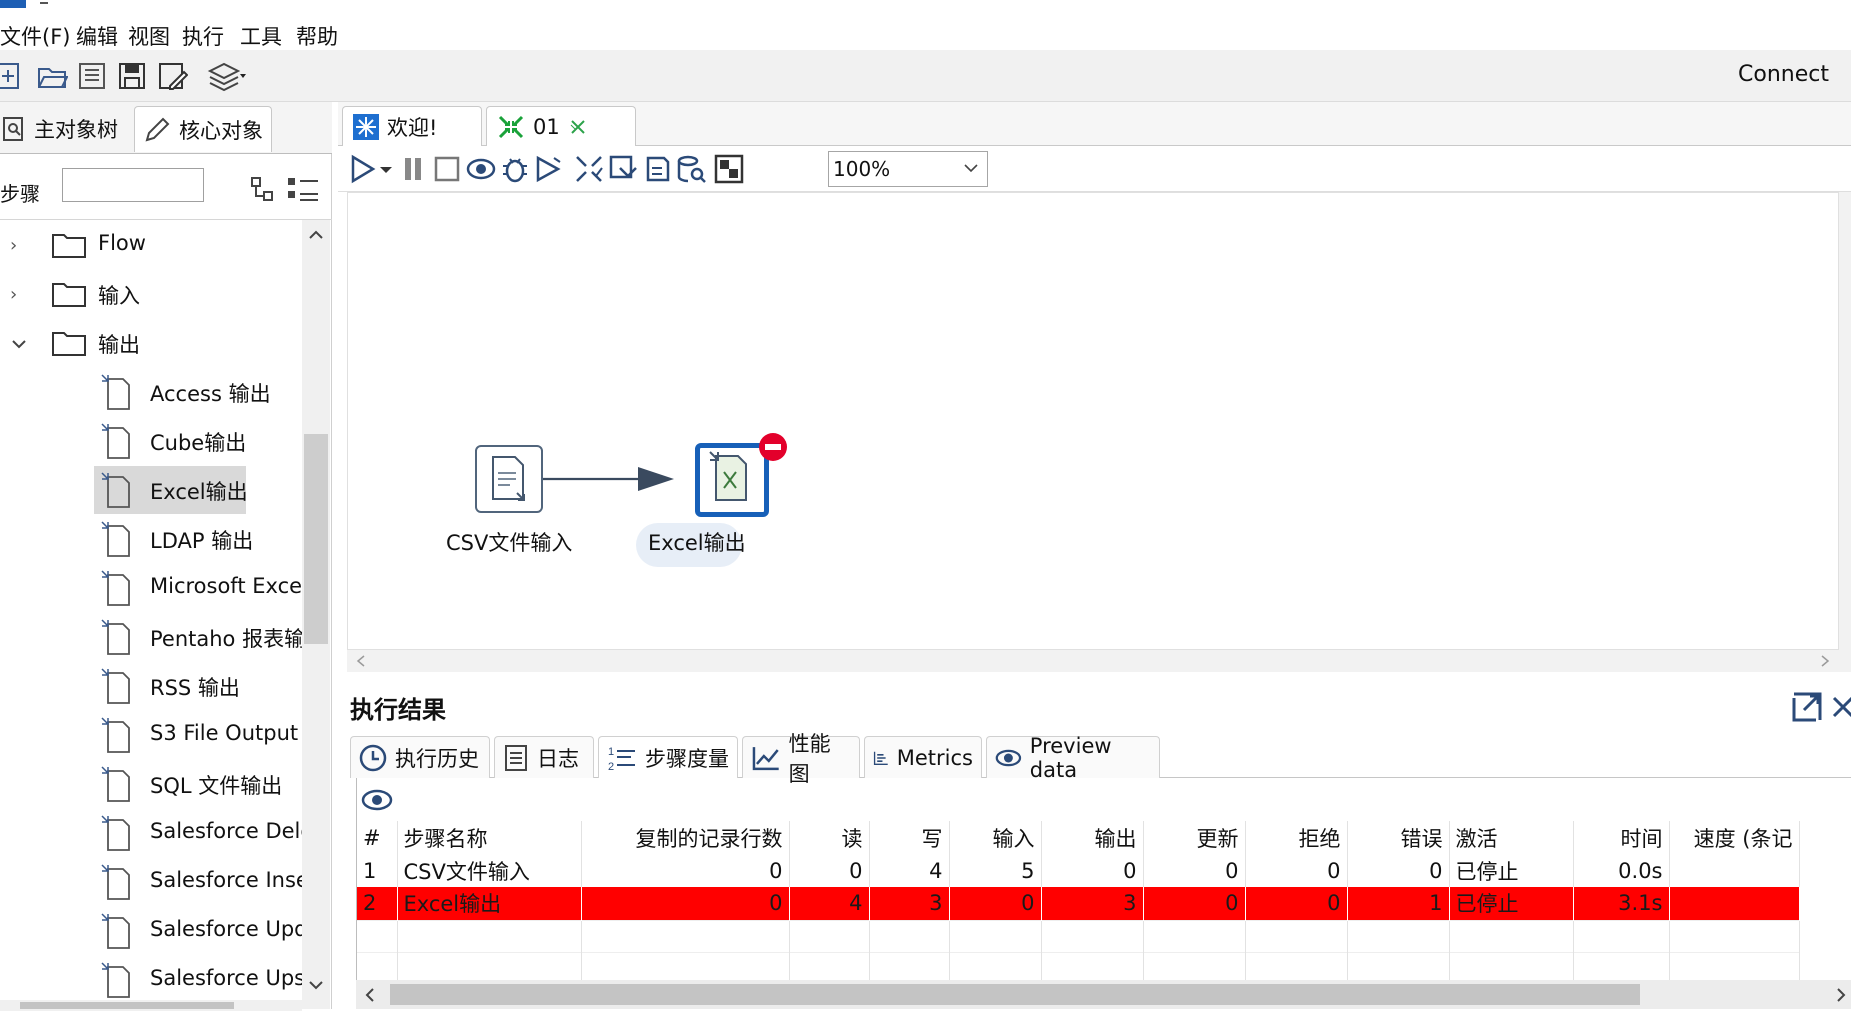  Describe the element at coordinates (447, 169) in the screenshot. I see `stop-icon` at that location.